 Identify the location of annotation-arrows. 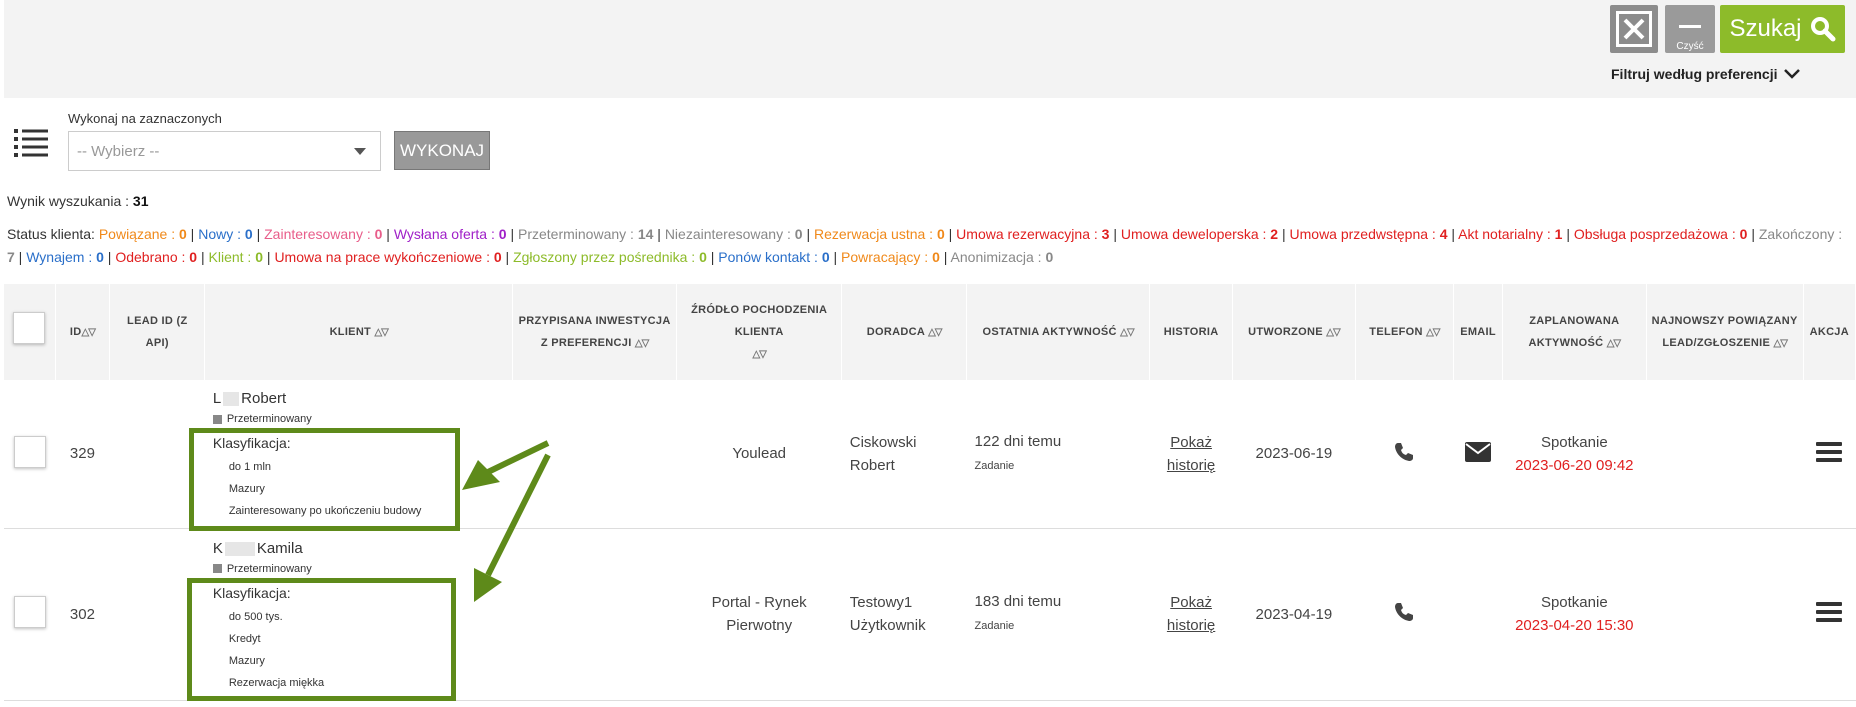
(506, 521).